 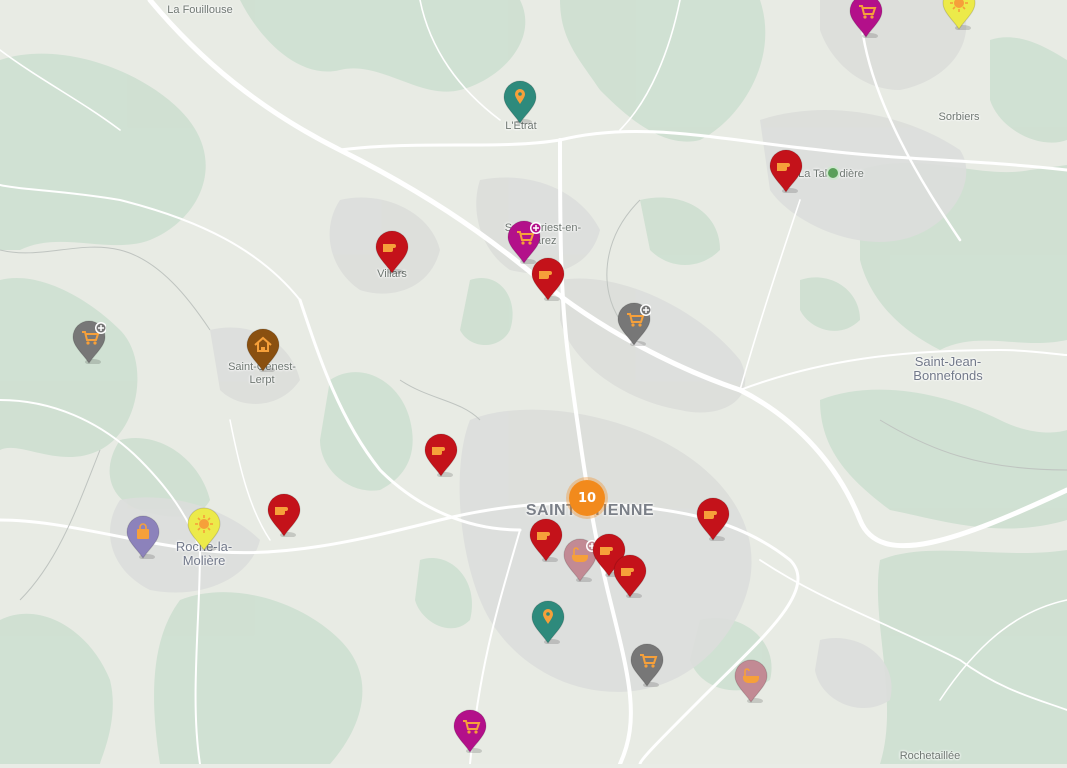 I want to click on cluster-count: 10, so click(x=587, y=498).